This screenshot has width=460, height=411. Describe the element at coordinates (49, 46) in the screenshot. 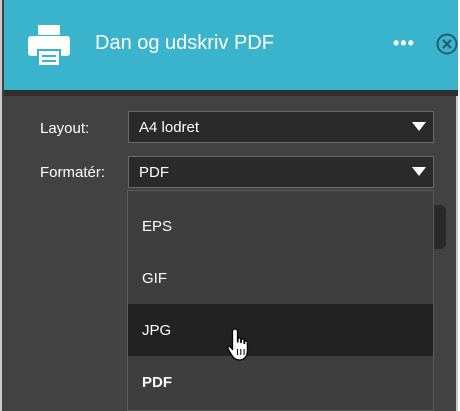

I see `printer-icon` at that location.